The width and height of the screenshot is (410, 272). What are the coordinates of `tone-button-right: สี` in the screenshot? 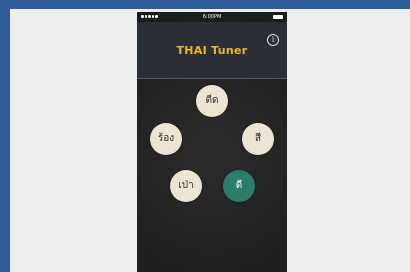 It's located at (258, 139).